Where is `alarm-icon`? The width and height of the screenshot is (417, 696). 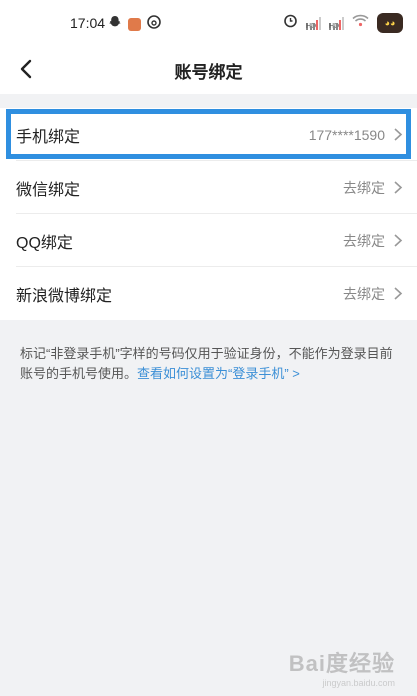 alarm-icon is located at coordinates (290, 23).